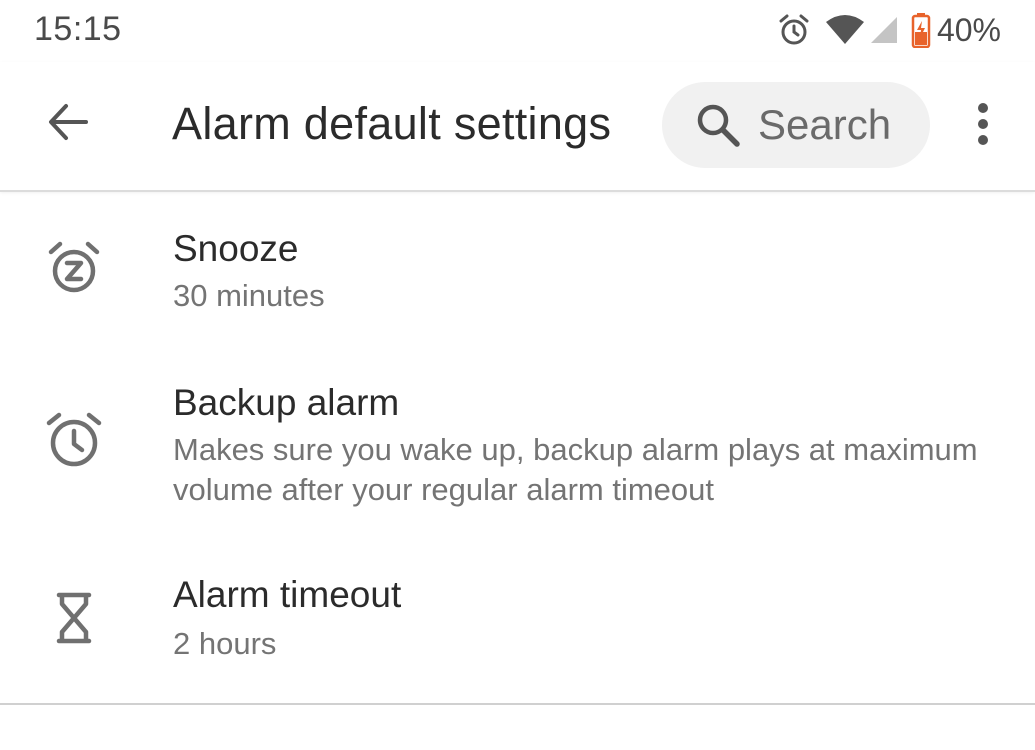  What do you see at coordinates (78, 29) in the screenshot?
I see `status-time: 15:15` at bounding box center [78, 29].